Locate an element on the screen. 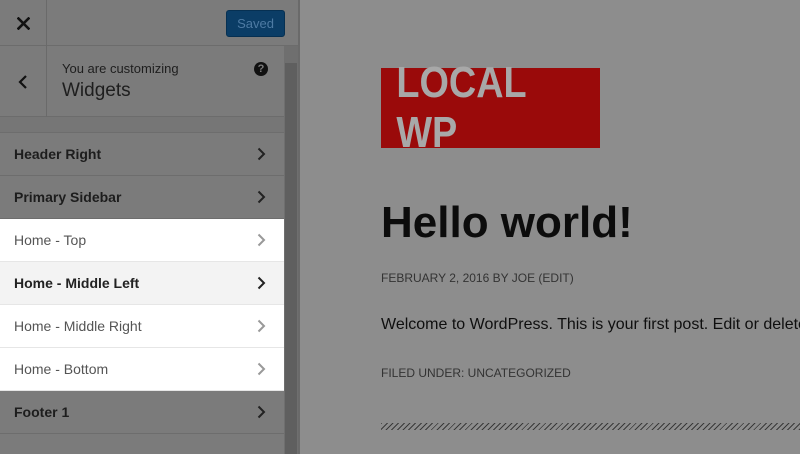 This screenshot has width=800, height=454. widget-area-primary-sidebar: Primary Sidebar is located at coordinates (142, 197).